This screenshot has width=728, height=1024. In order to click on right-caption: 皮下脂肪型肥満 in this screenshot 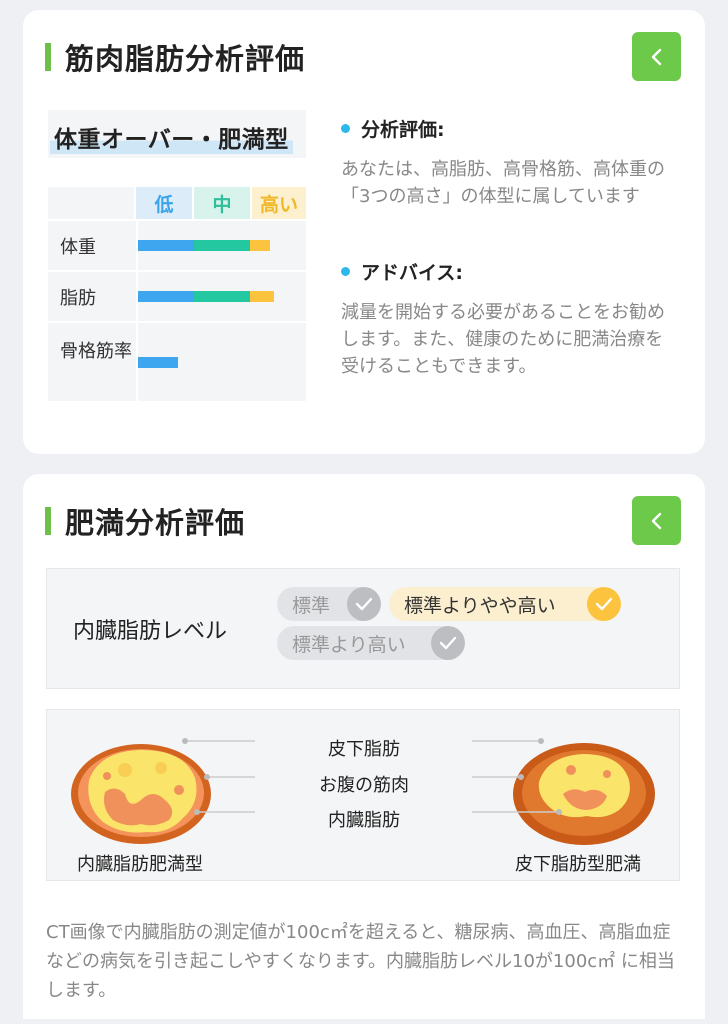, I will do `click(578, 864)`.